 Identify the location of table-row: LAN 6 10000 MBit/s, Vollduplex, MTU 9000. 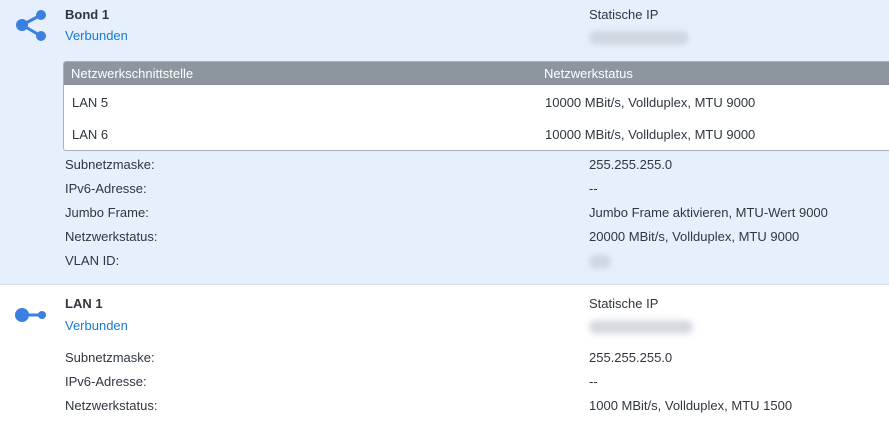
(476, 133).